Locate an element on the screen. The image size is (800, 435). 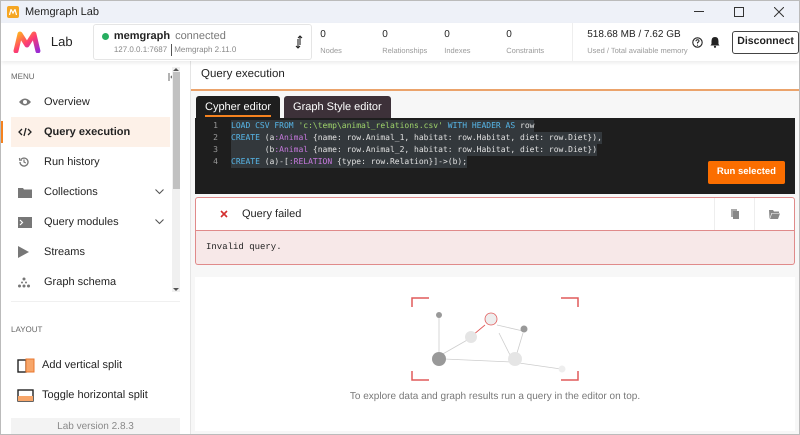
sidebar-item-label: Streams is located at coordinates (65, 252).